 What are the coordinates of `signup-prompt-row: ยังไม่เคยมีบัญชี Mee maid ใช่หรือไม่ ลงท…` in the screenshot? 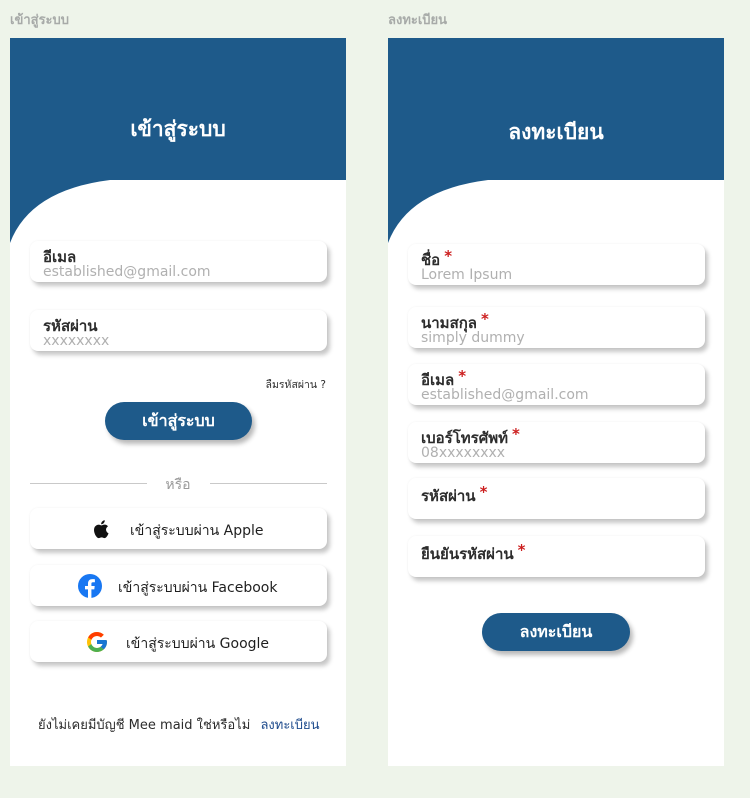 It's located at (179, 724).